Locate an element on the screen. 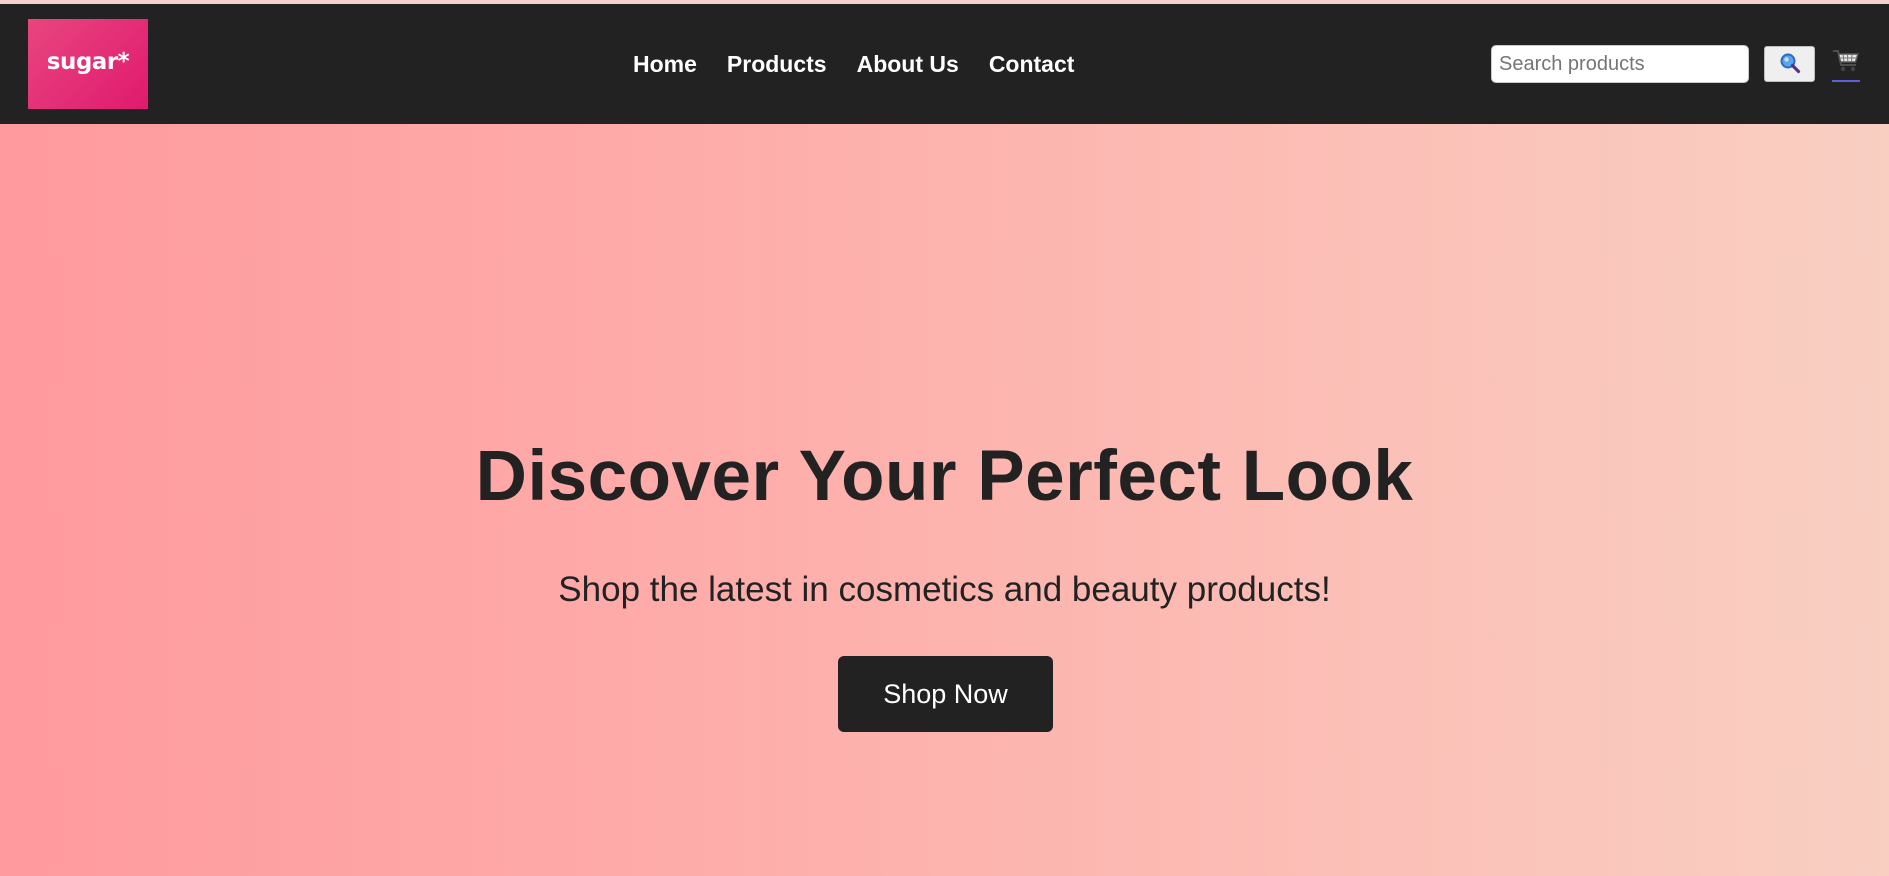 The height and width of the screenshot is (876, 1889). cart-link is located at coordinates (1846, 65).